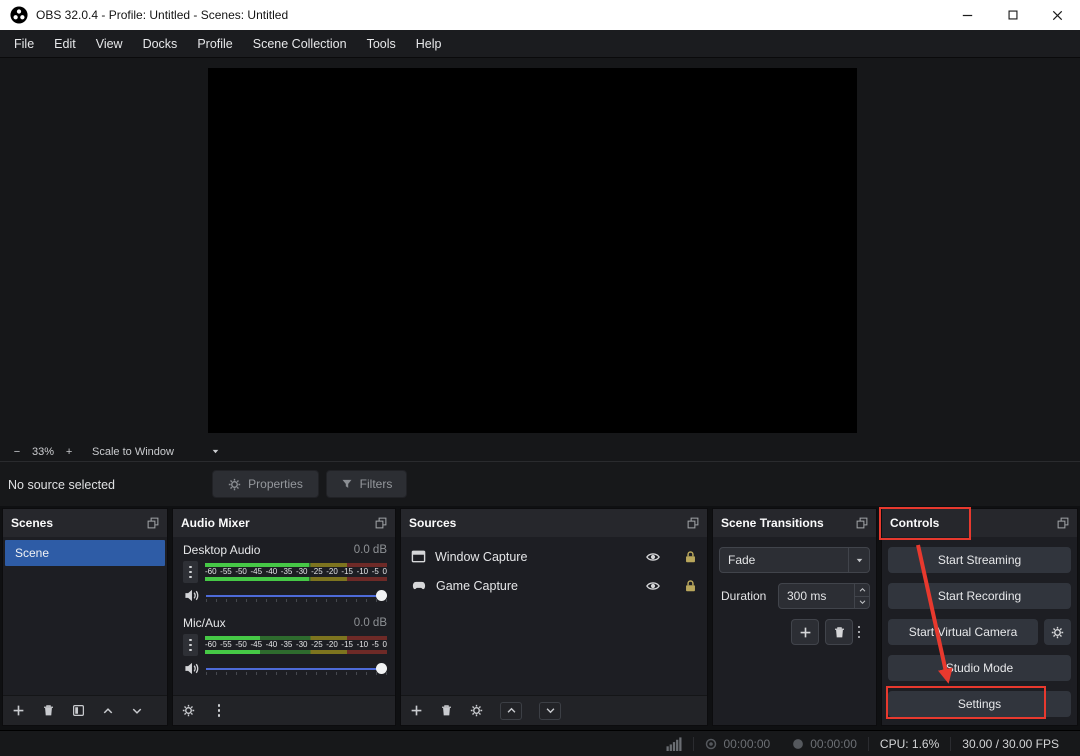 This screenshot has height=756, width=1080. I want to click on controls-popout-icon, so click(1063, 523).